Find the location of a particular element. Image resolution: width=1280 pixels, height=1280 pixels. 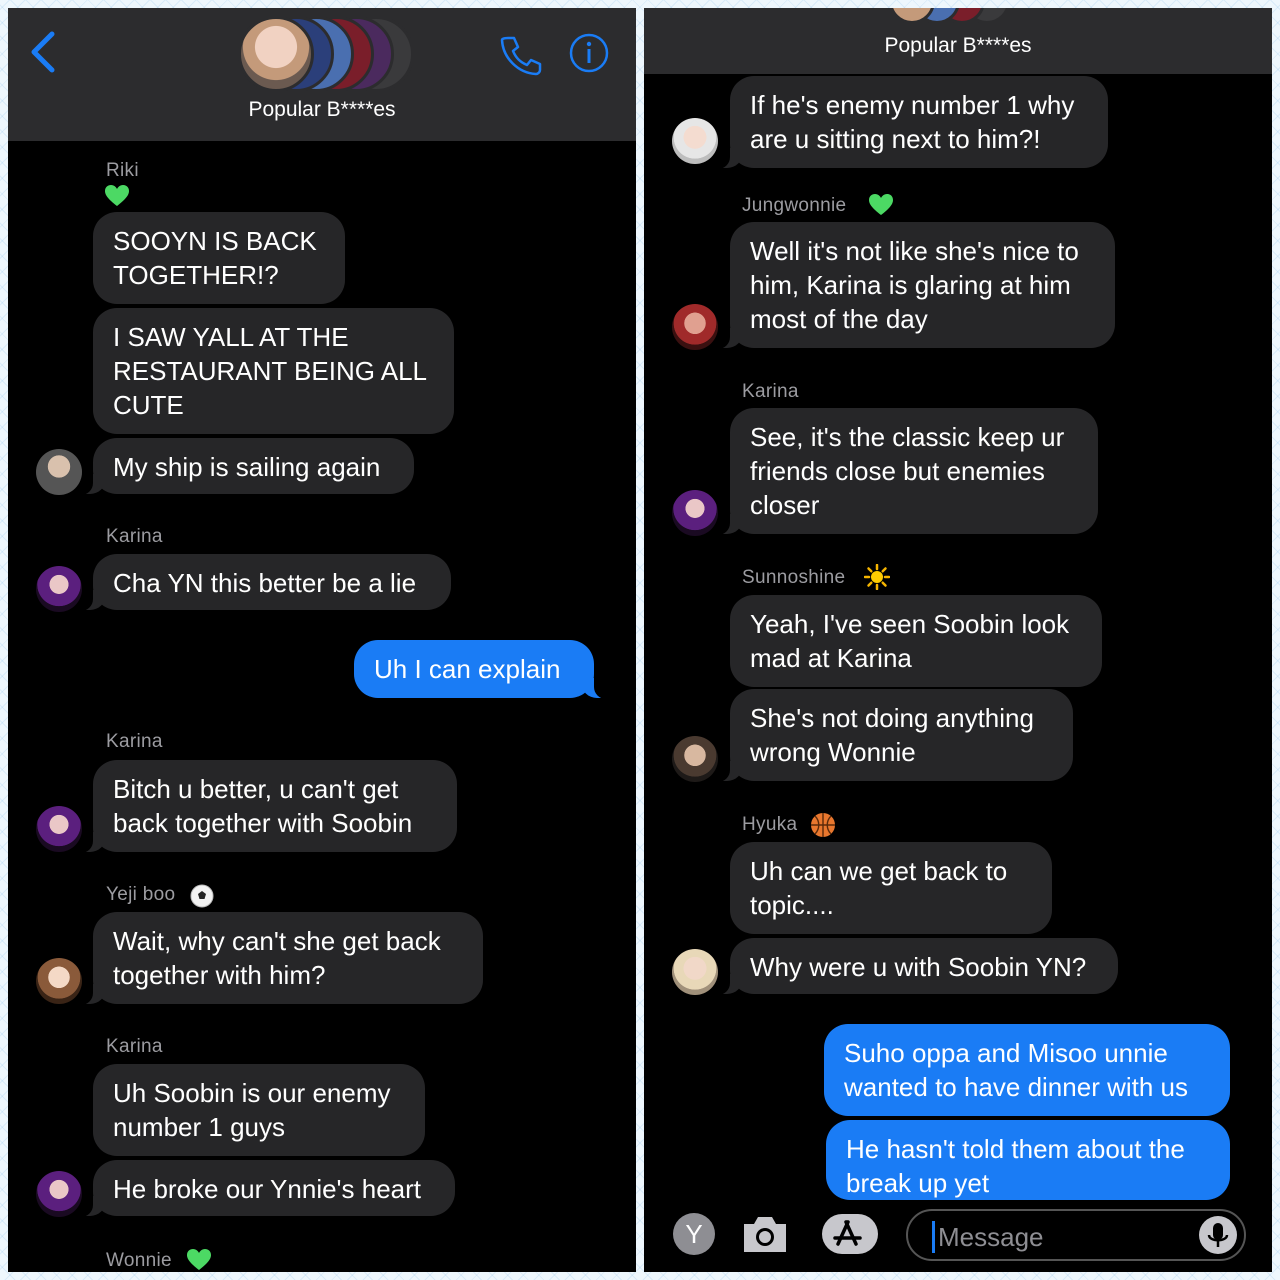

avatar-yeji is located at coordinates (59, 981).